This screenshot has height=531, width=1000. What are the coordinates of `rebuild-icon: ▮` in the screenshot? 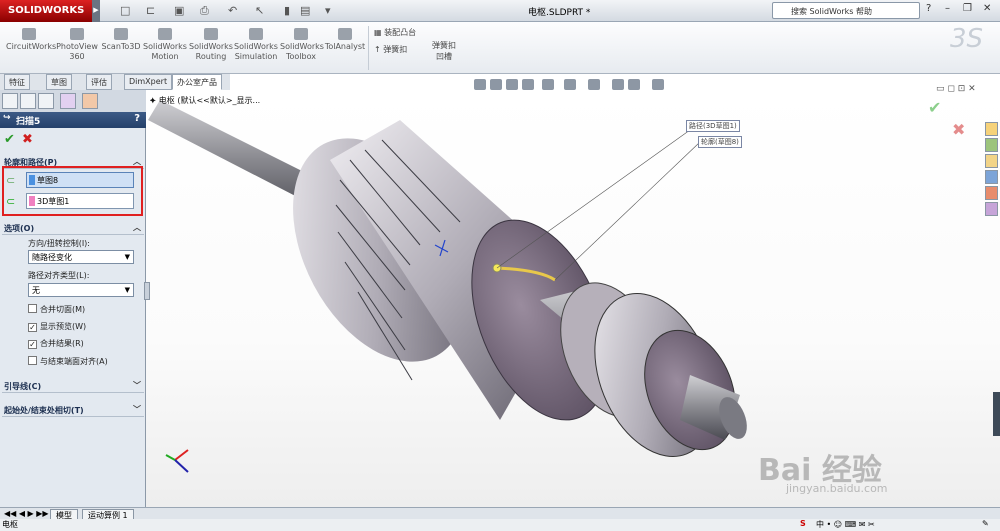 It's located at (287, 10).